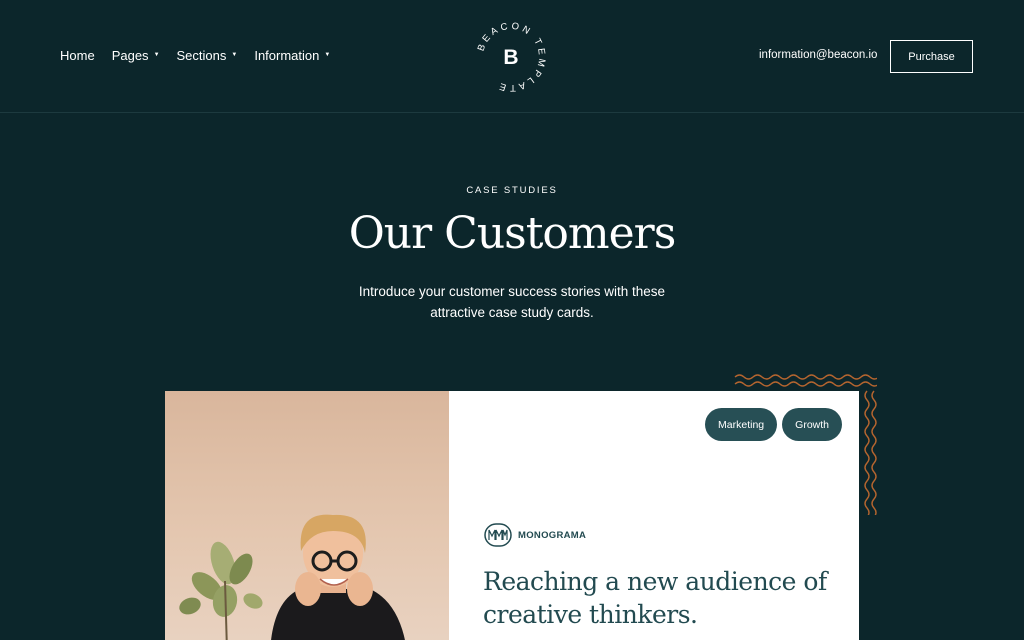  Describe the element at coordinates (512, 233) in the screenshot. I see `page-title: Our Customers` at that location.